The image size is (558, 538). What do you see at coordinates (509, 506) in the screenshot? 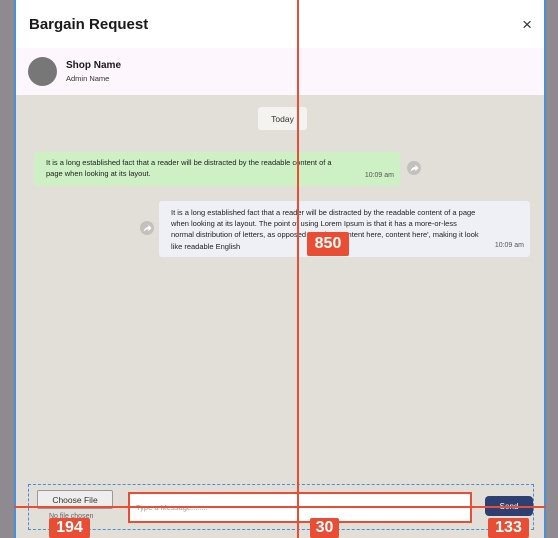
I see `send-button: Send` at bounding box center [509, 506].